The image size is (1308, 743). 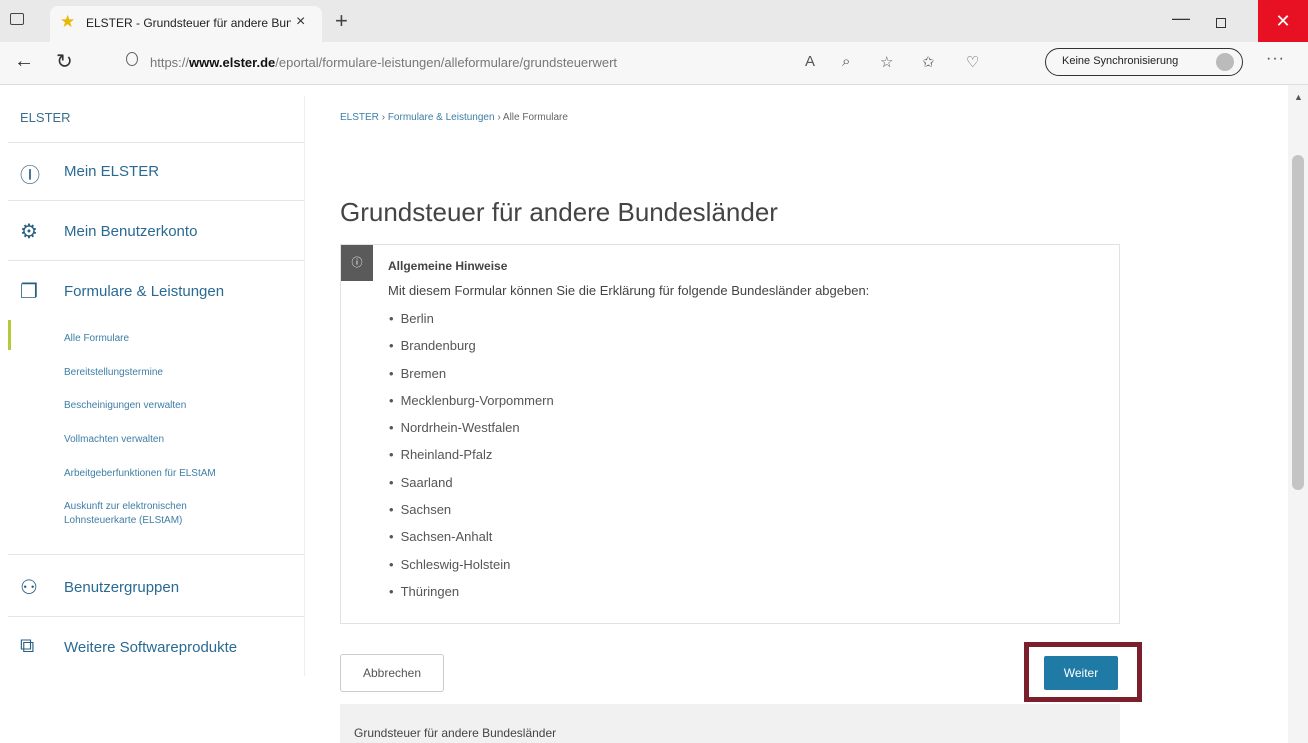 I want to click on sidebar-item-softwareprodukte: ⧉ Weitere Softwareprodukte, so click(x=156, y=646).